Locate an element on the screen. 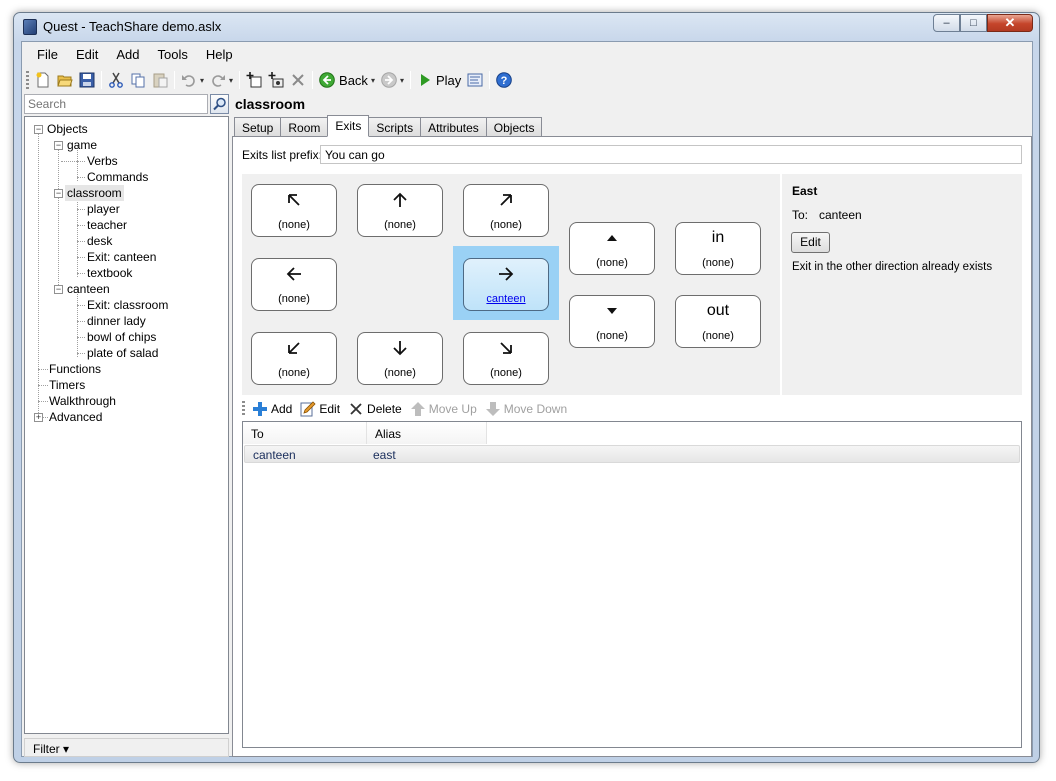 Image resolution: width=1056 pixels, height=781 pixels. tree-item-player: player is located at coordinates (103, 209).